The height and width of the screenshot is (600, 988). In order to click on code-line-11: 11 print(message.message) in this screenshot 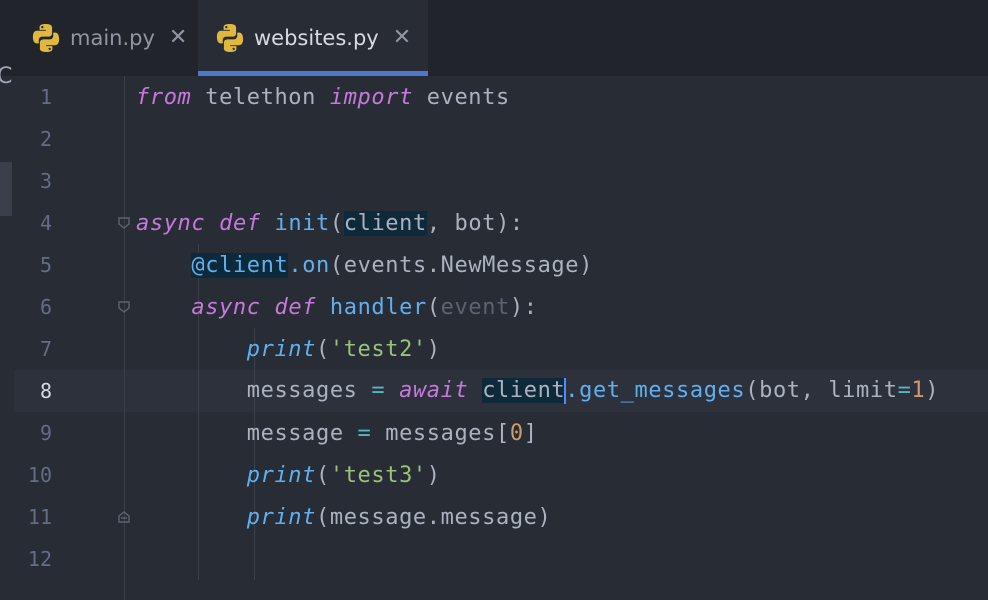, I will do `click(494, 517)`.